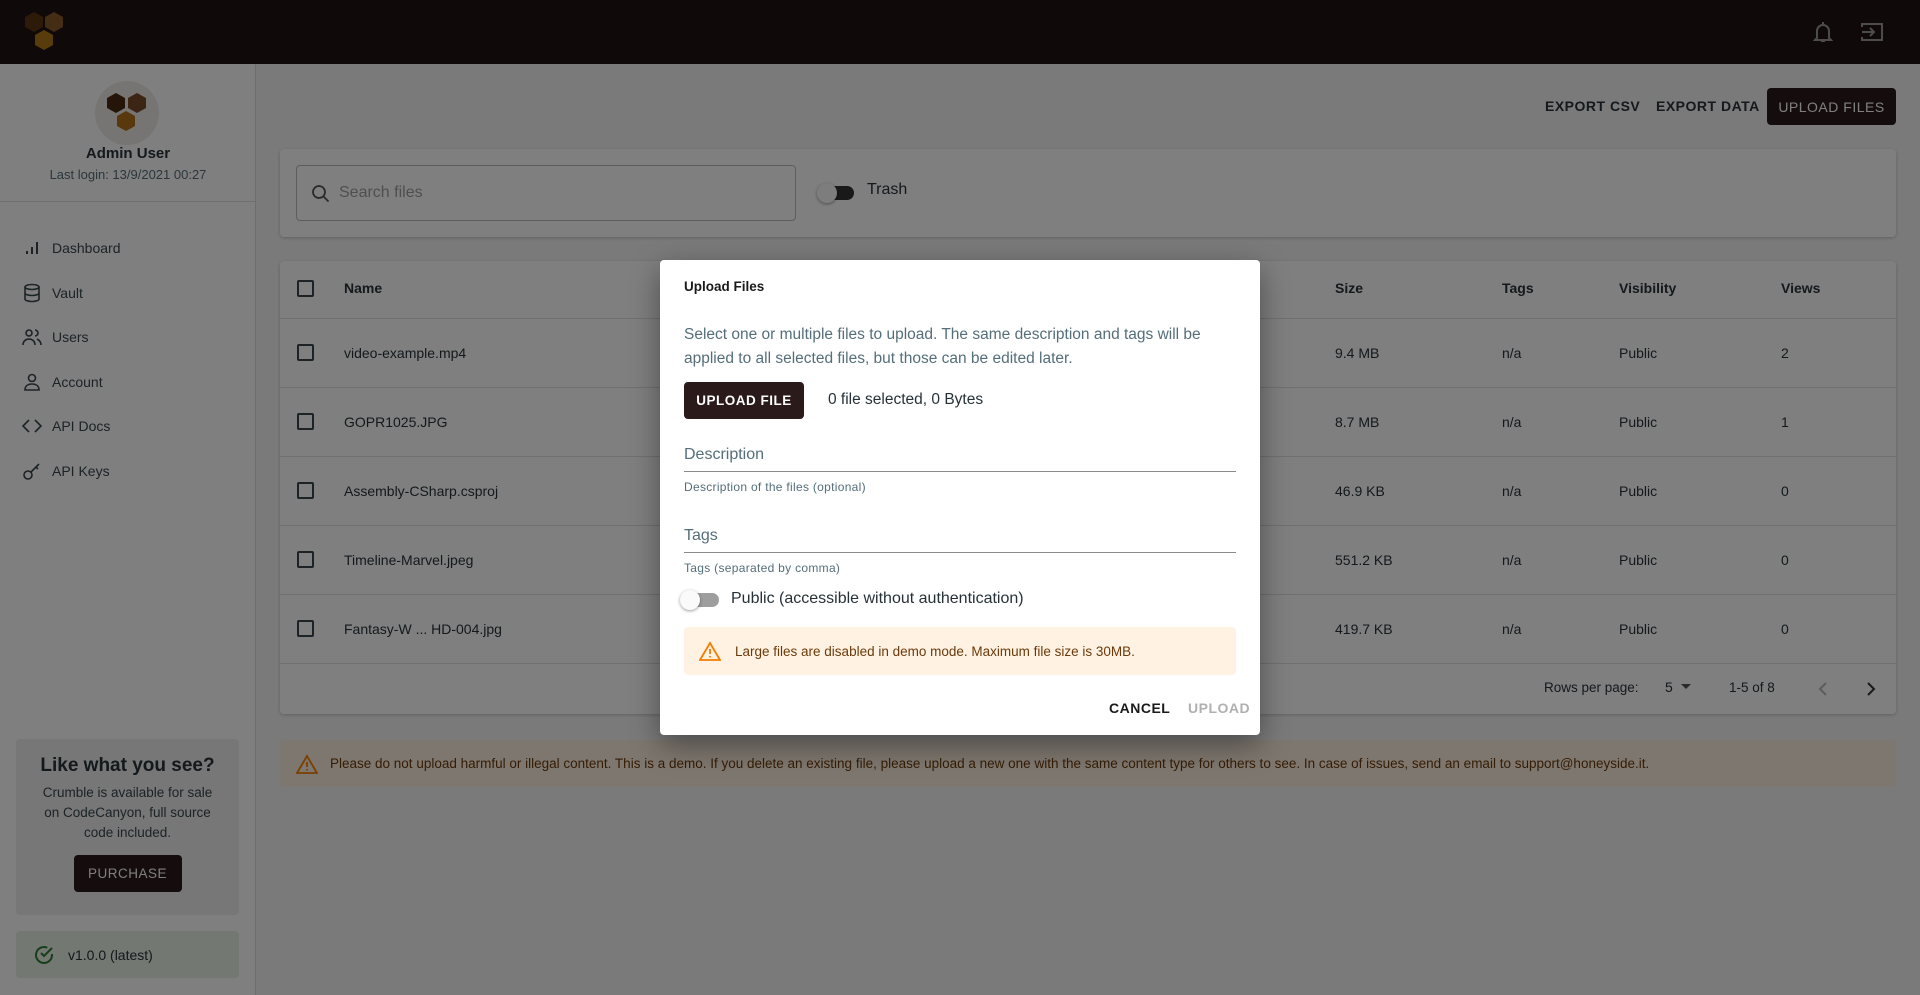 The height and width of the screenshot is (995, 1920). Describe the element at coordinates (710, 651) in the screenshot. I see `warning-icon` at that location.